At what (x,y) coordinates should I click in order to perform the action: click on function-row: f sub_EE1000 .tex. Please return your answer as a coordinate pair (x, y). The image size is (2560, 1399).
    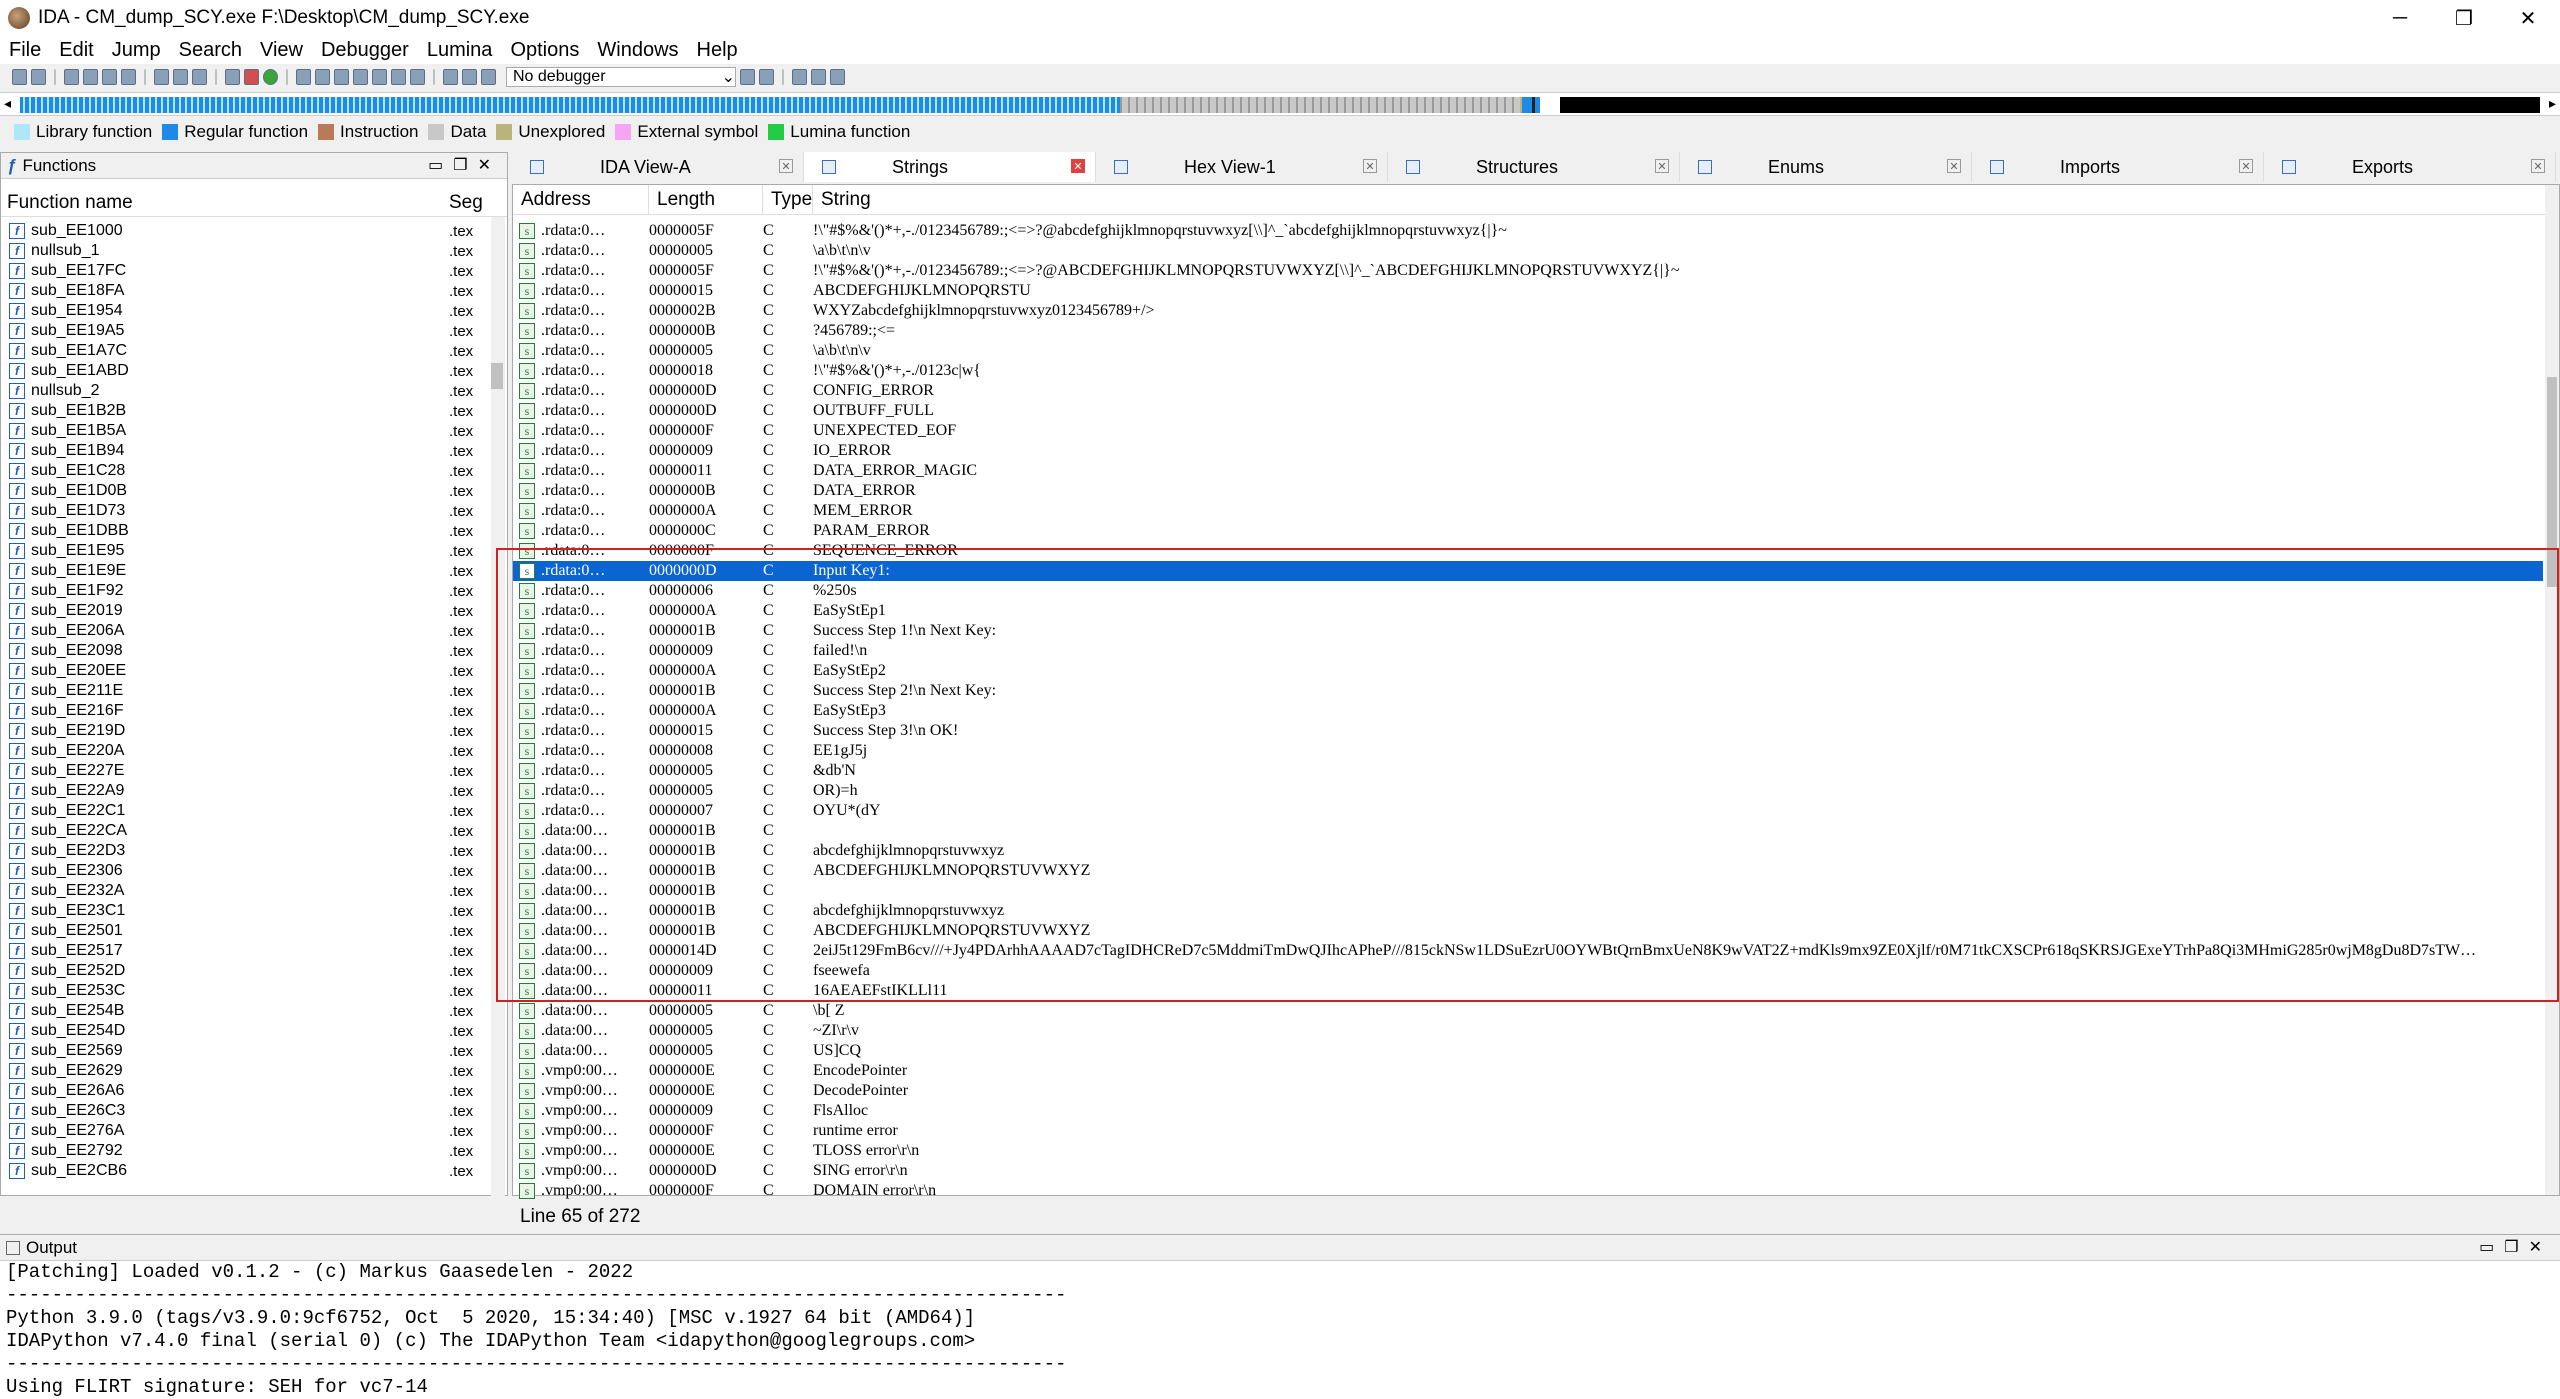
    Looking at the image, I should click on (246, 231).